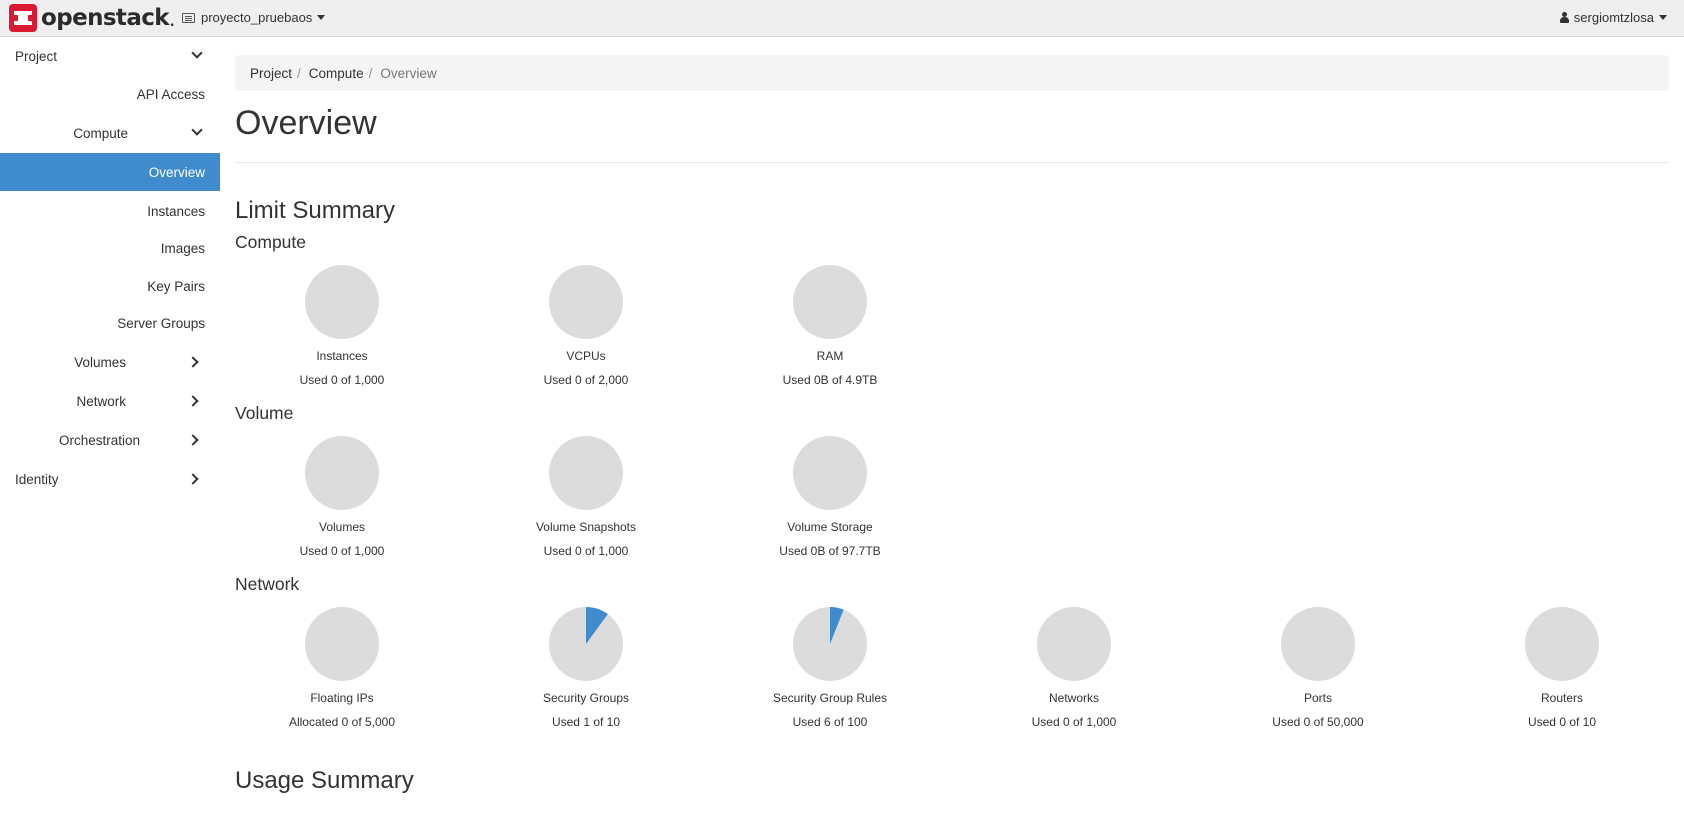 This screenshot has width=1684, height=829. I want to click on project-selector: proyecto_pruebaos, so click(254, 17).